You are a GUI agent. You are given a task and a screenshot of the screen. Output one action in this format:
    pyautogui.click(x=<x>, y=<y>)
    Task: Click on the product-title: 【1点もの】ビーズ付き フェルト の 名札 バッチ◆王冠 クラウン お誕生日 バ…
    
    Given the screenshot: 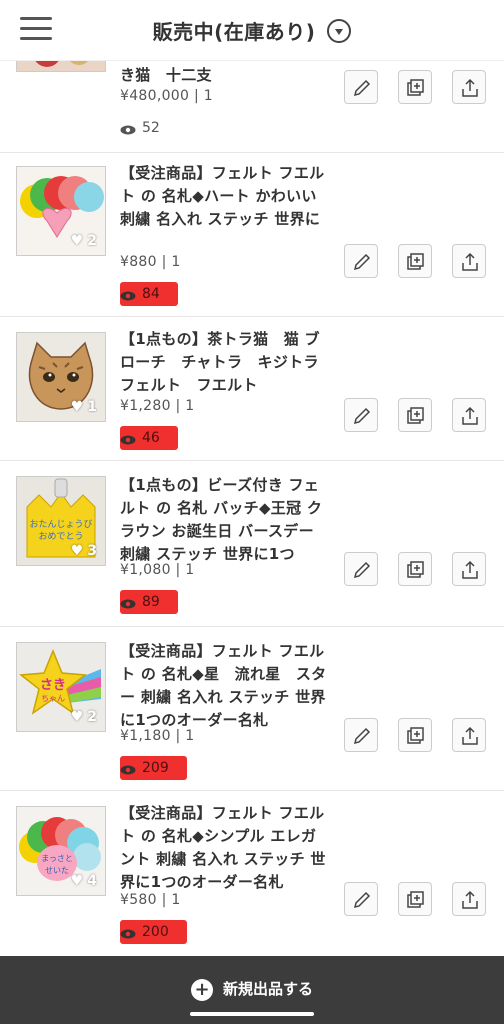 What is the action you would take?
    pyautogui.click(x=225, y=520)
    